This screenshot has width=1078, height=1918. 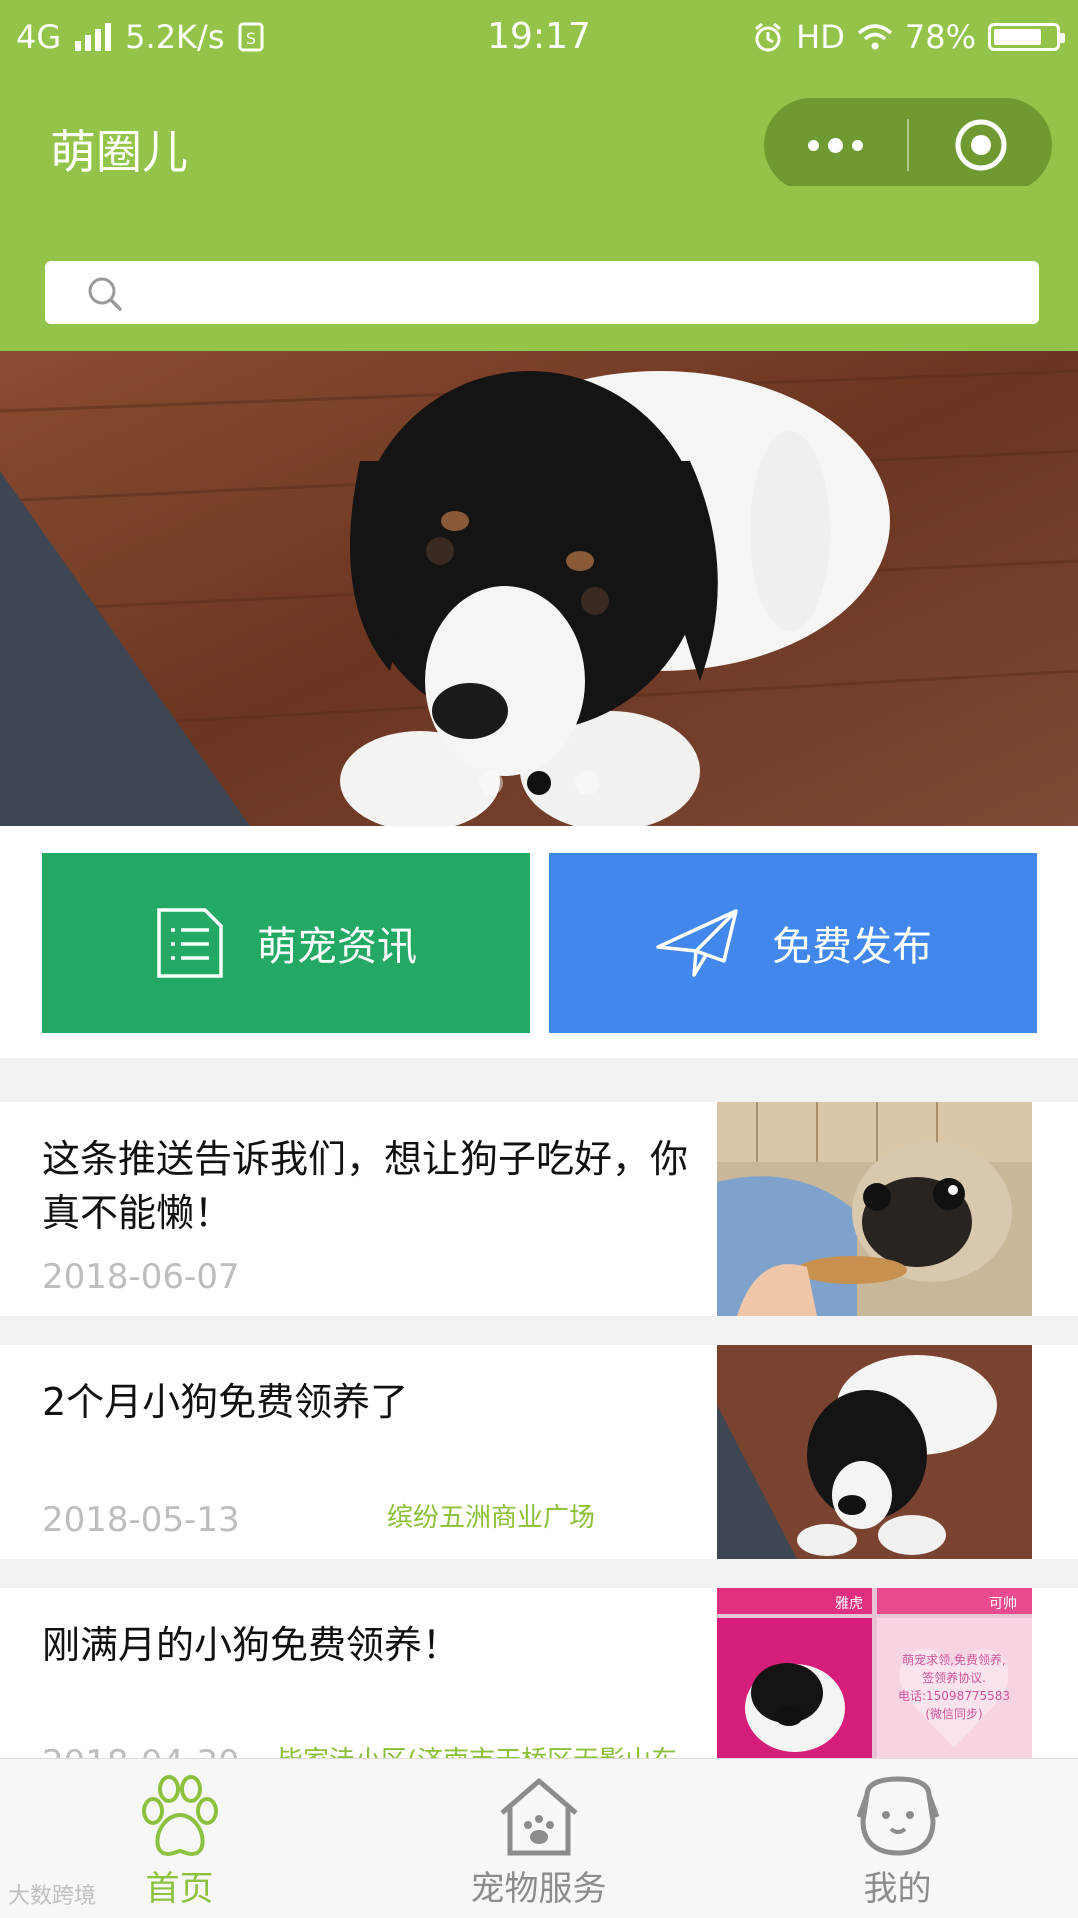 What do you see at coordinates (539, 942) in the screenshot?
I see `quick-actions: 萌宠资讯 免费发布` at bounding box center [539, 942].